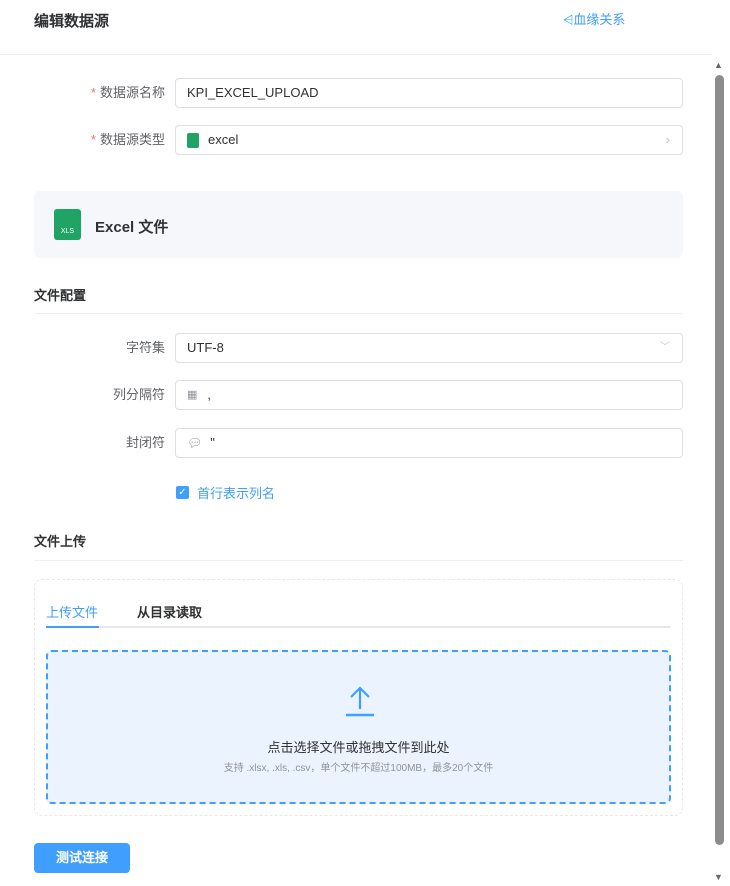  What do you see at coordinates (358, 224) in the screenshot?
I see `excel-type-card: XLS Excel 文件` at bounding box center [358, 224].